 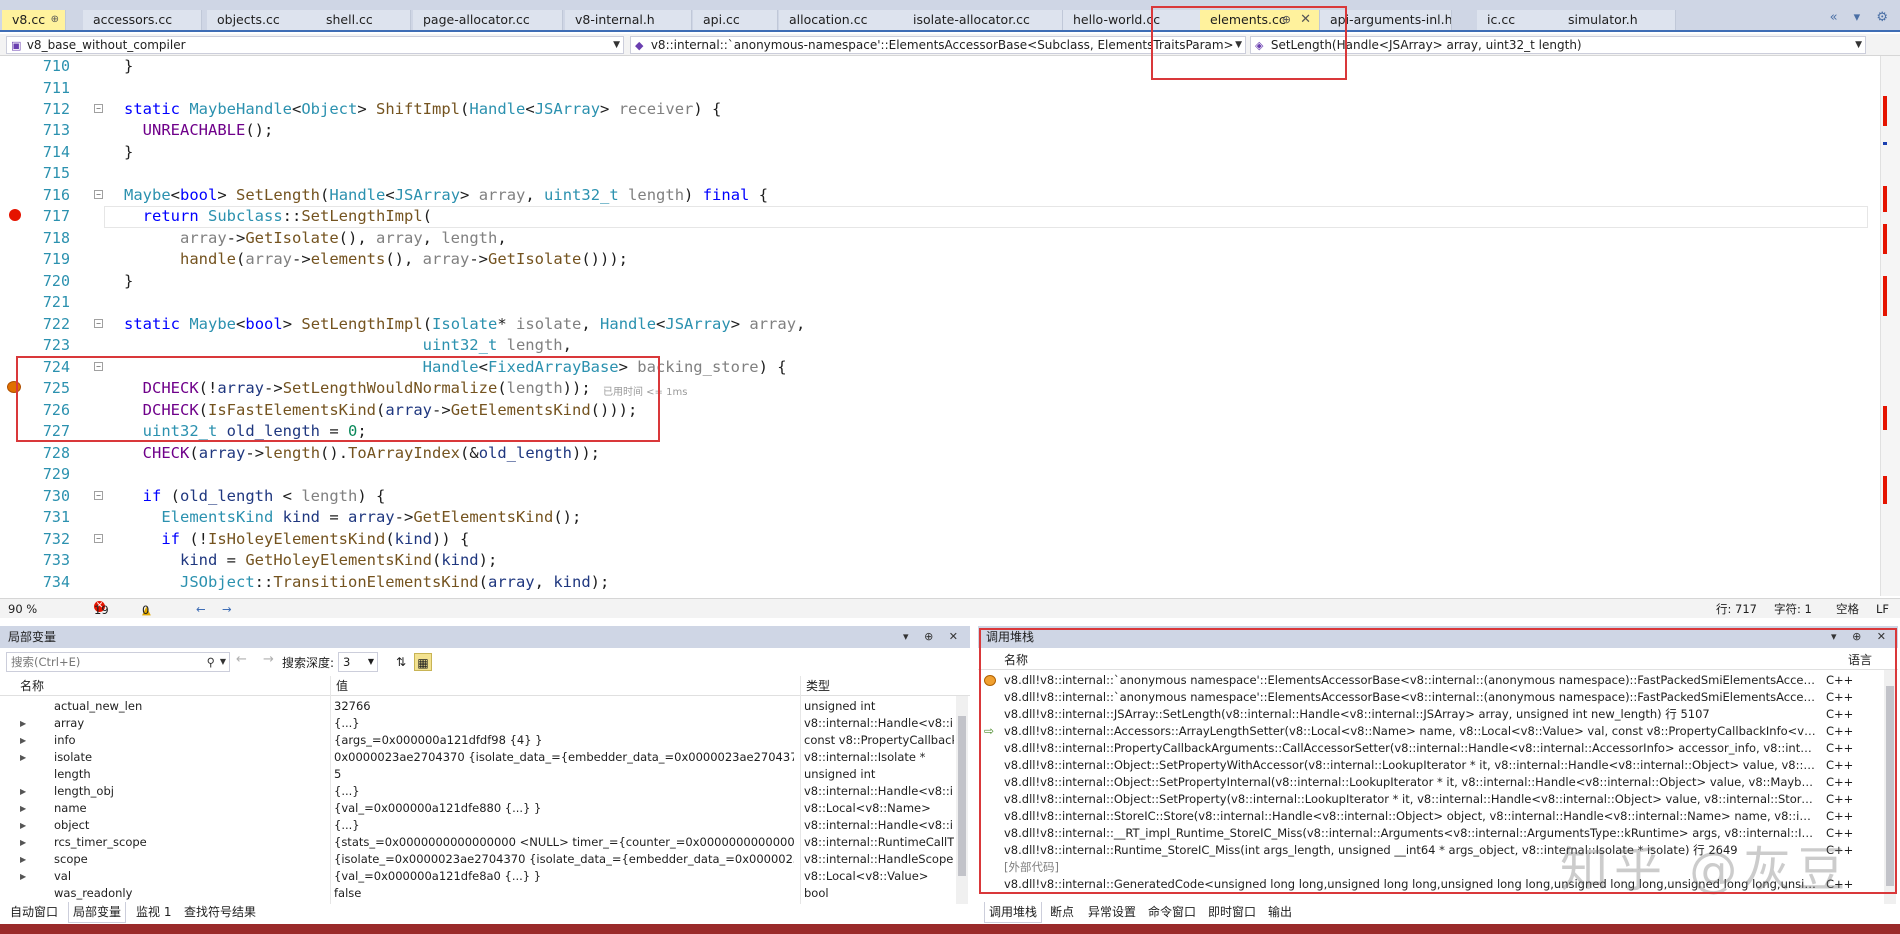 What do you see at coordinates (308, 663) in the screenshot?
I see `search-depth-label: 搜索深度:` at bounding box center [308, 663].